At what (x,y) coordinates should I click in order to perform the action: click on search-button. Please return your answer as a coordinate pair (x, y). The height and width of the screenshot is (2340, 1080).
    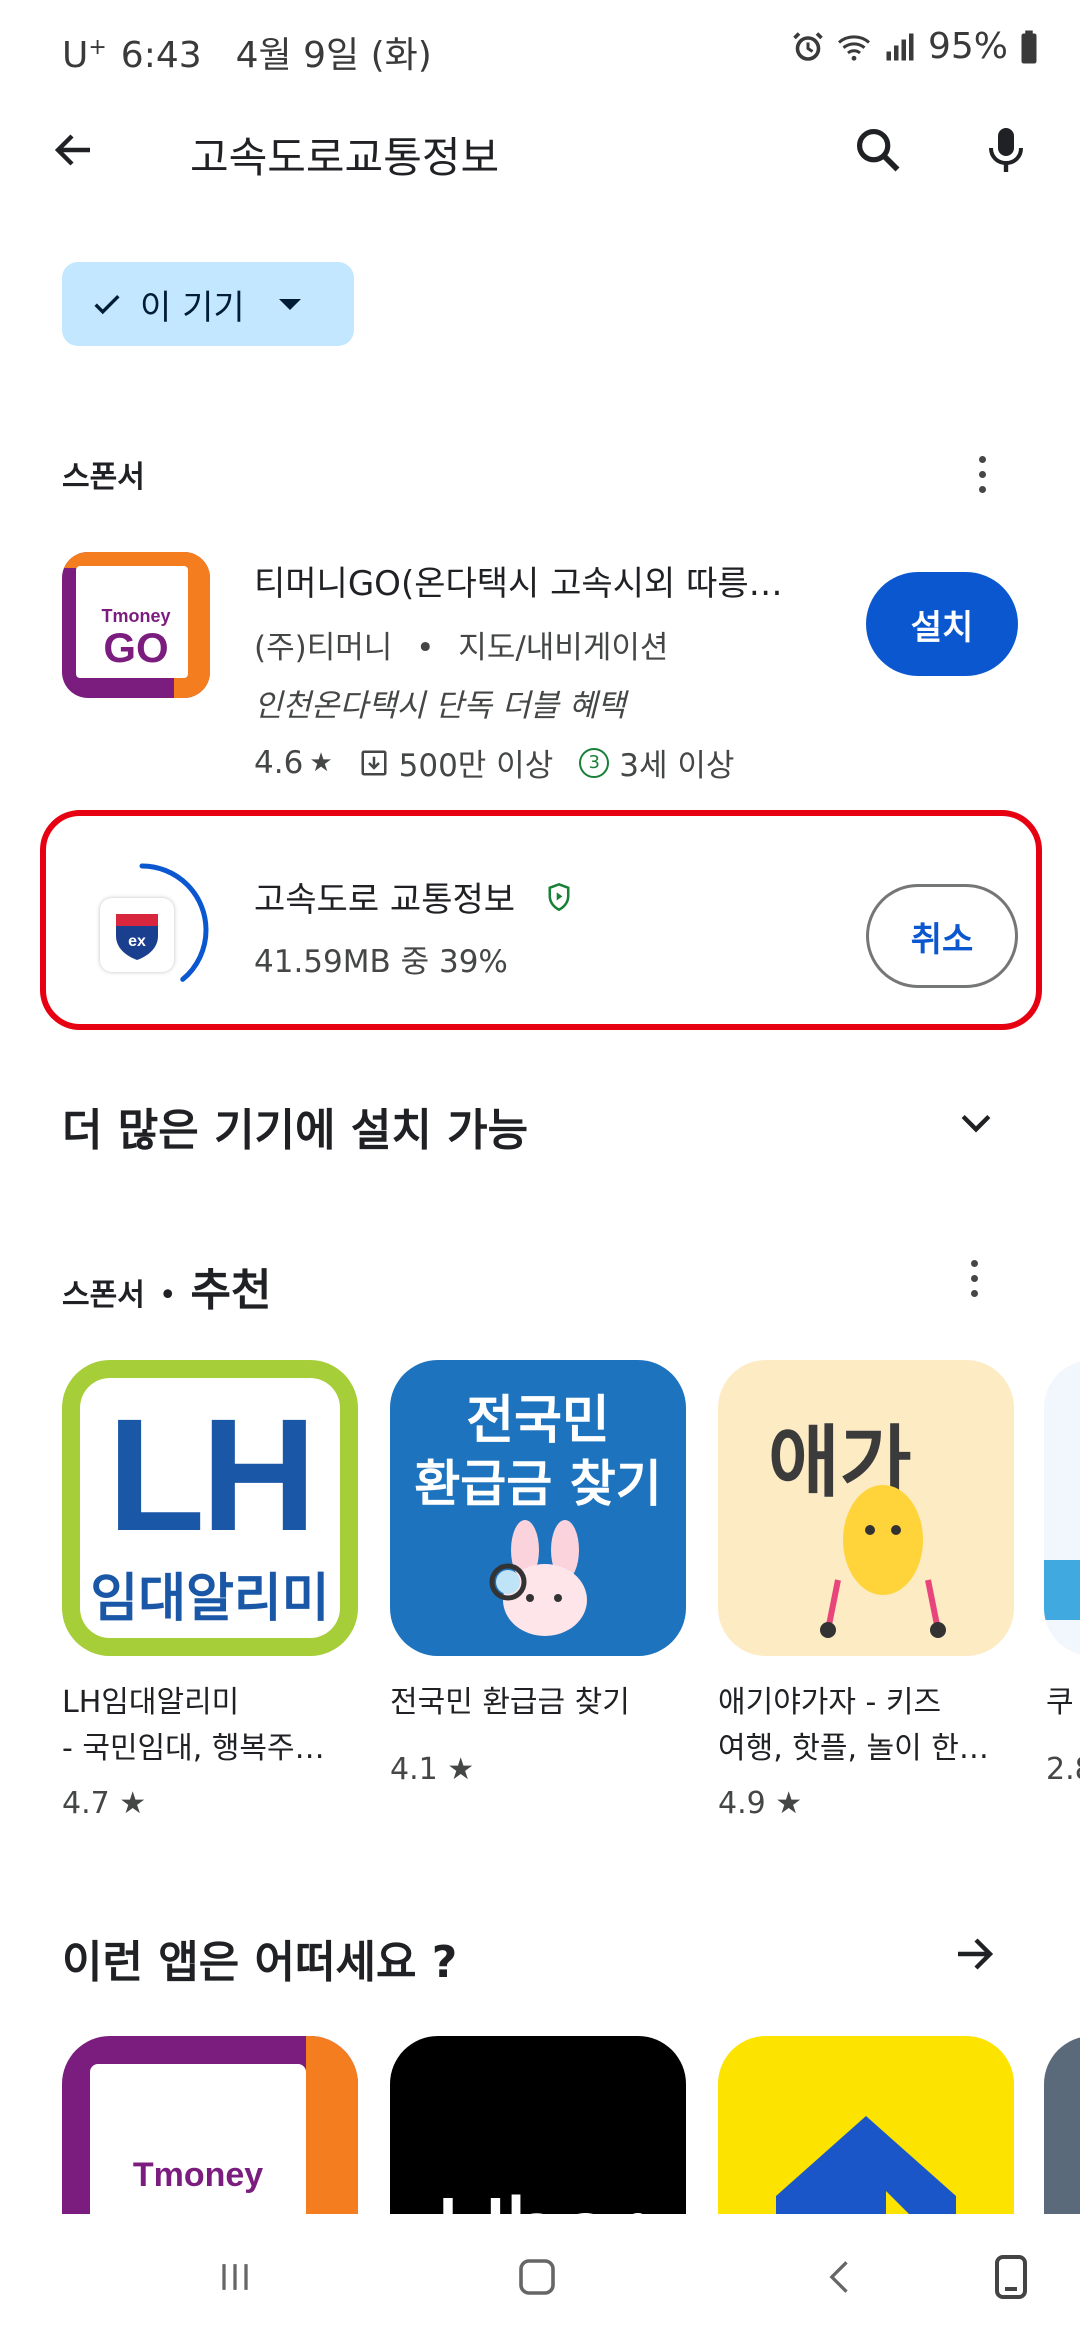
    Looking at the image, I should click on (878, 150).